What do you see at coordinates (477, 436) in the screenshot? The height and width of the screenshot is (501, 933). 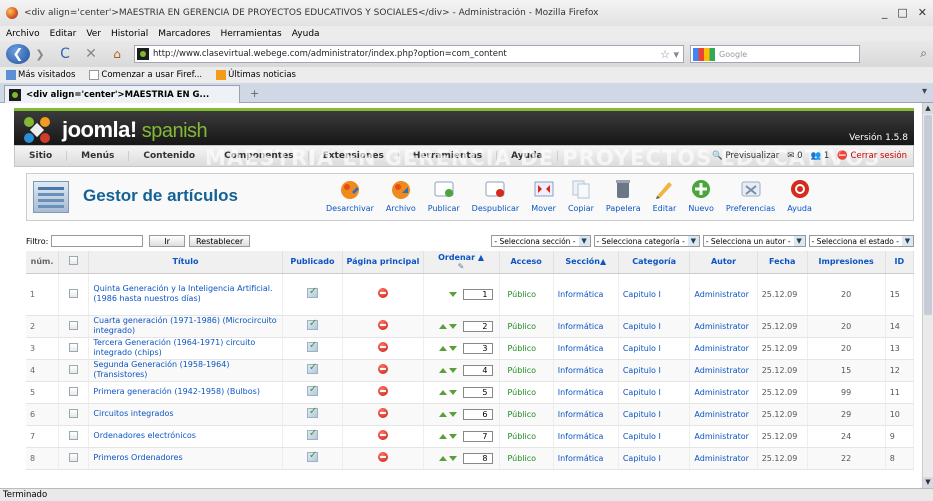 I see `order-input: 7` at bounding box center [477, 436].